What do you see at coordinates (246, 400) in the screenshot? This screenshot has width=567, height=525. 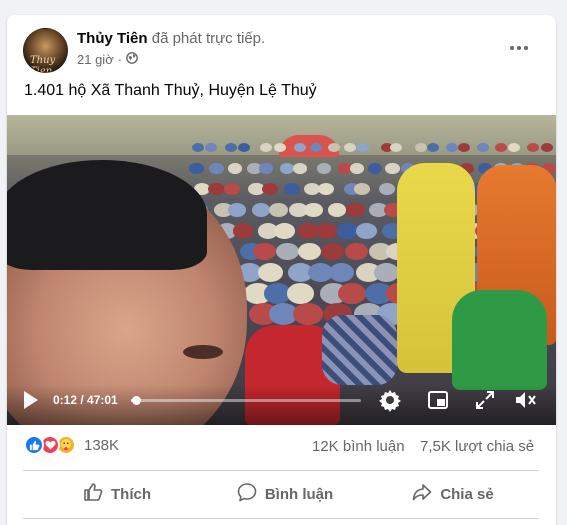 I see `video-progress-bar` at bounding box center [246, 400].